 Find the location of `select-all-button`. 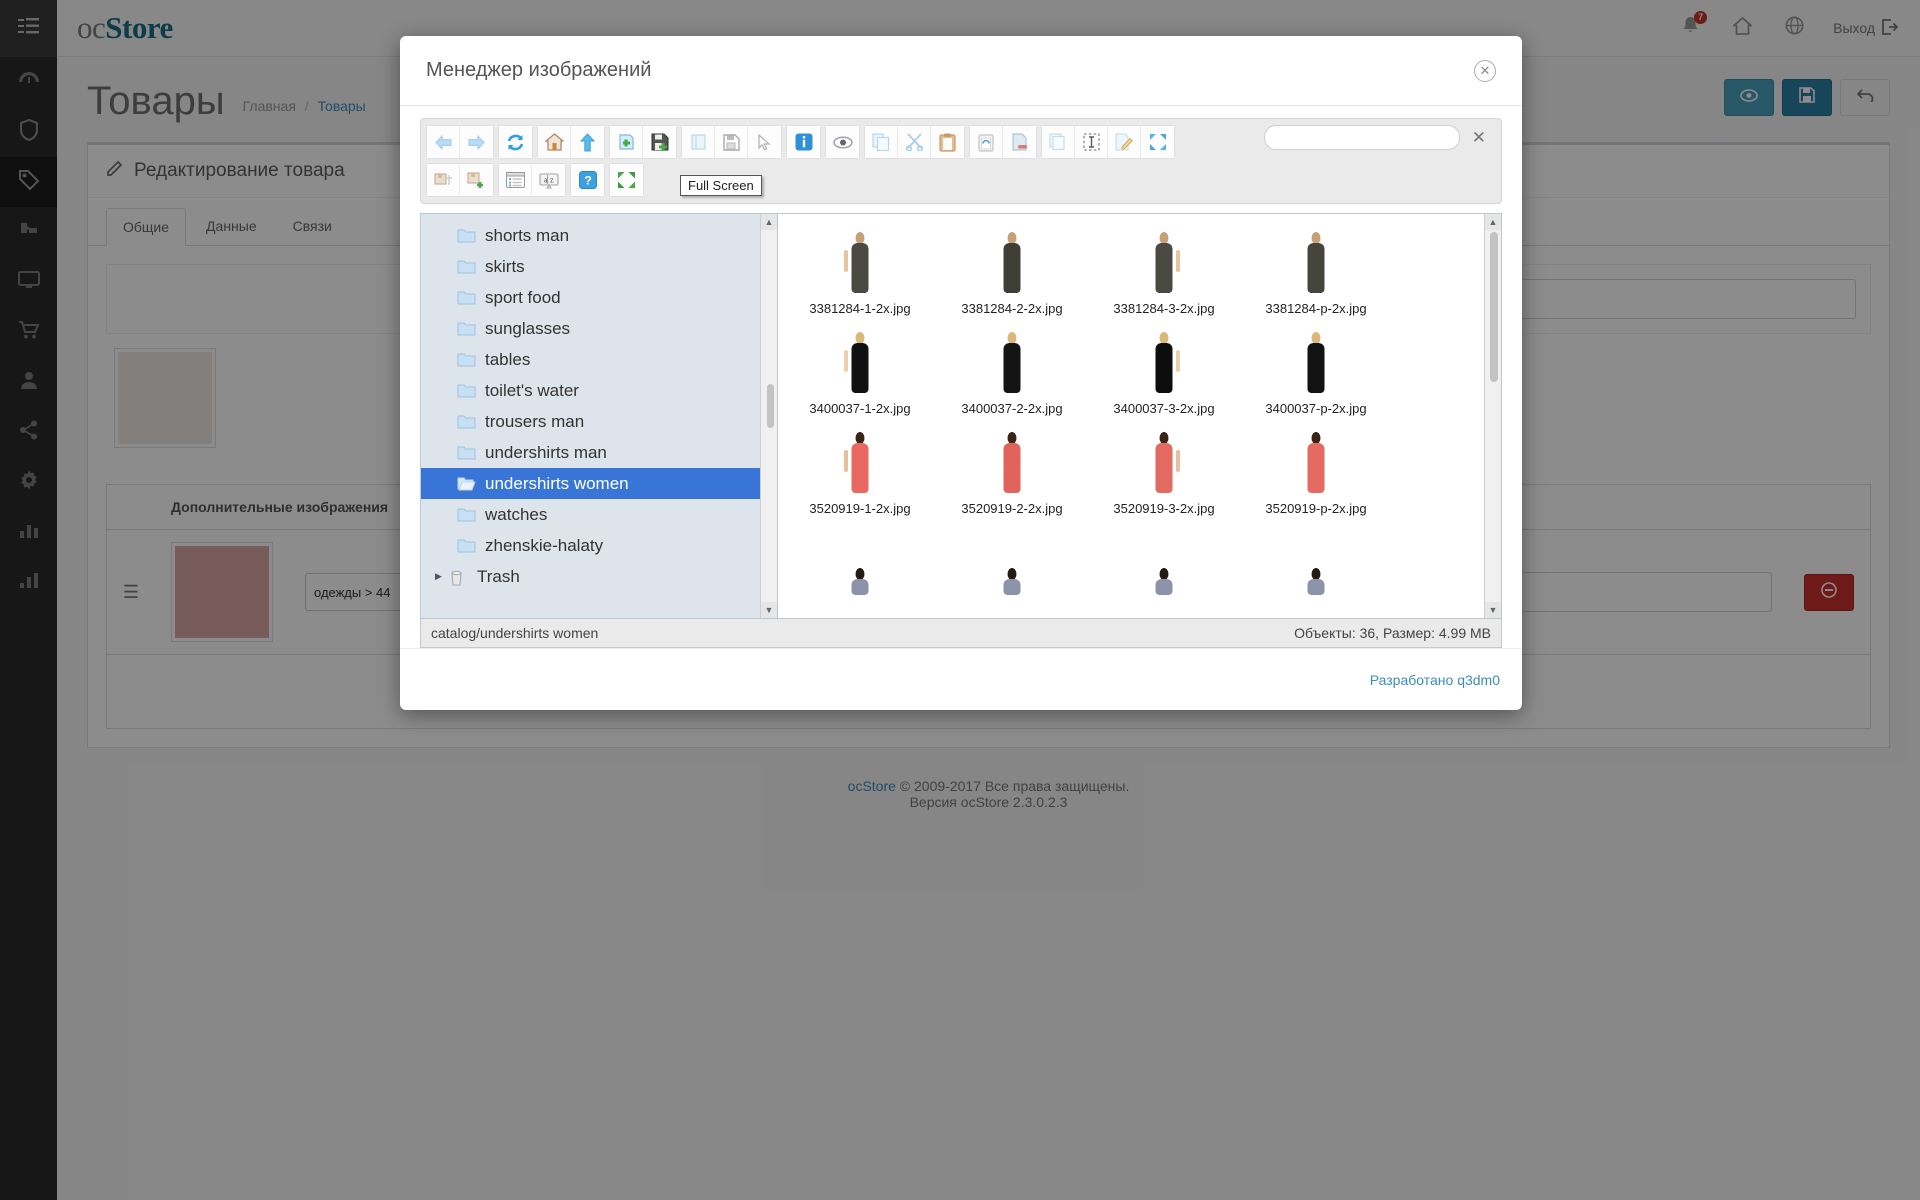

select-all-button is located at coordinates (1091, 142).